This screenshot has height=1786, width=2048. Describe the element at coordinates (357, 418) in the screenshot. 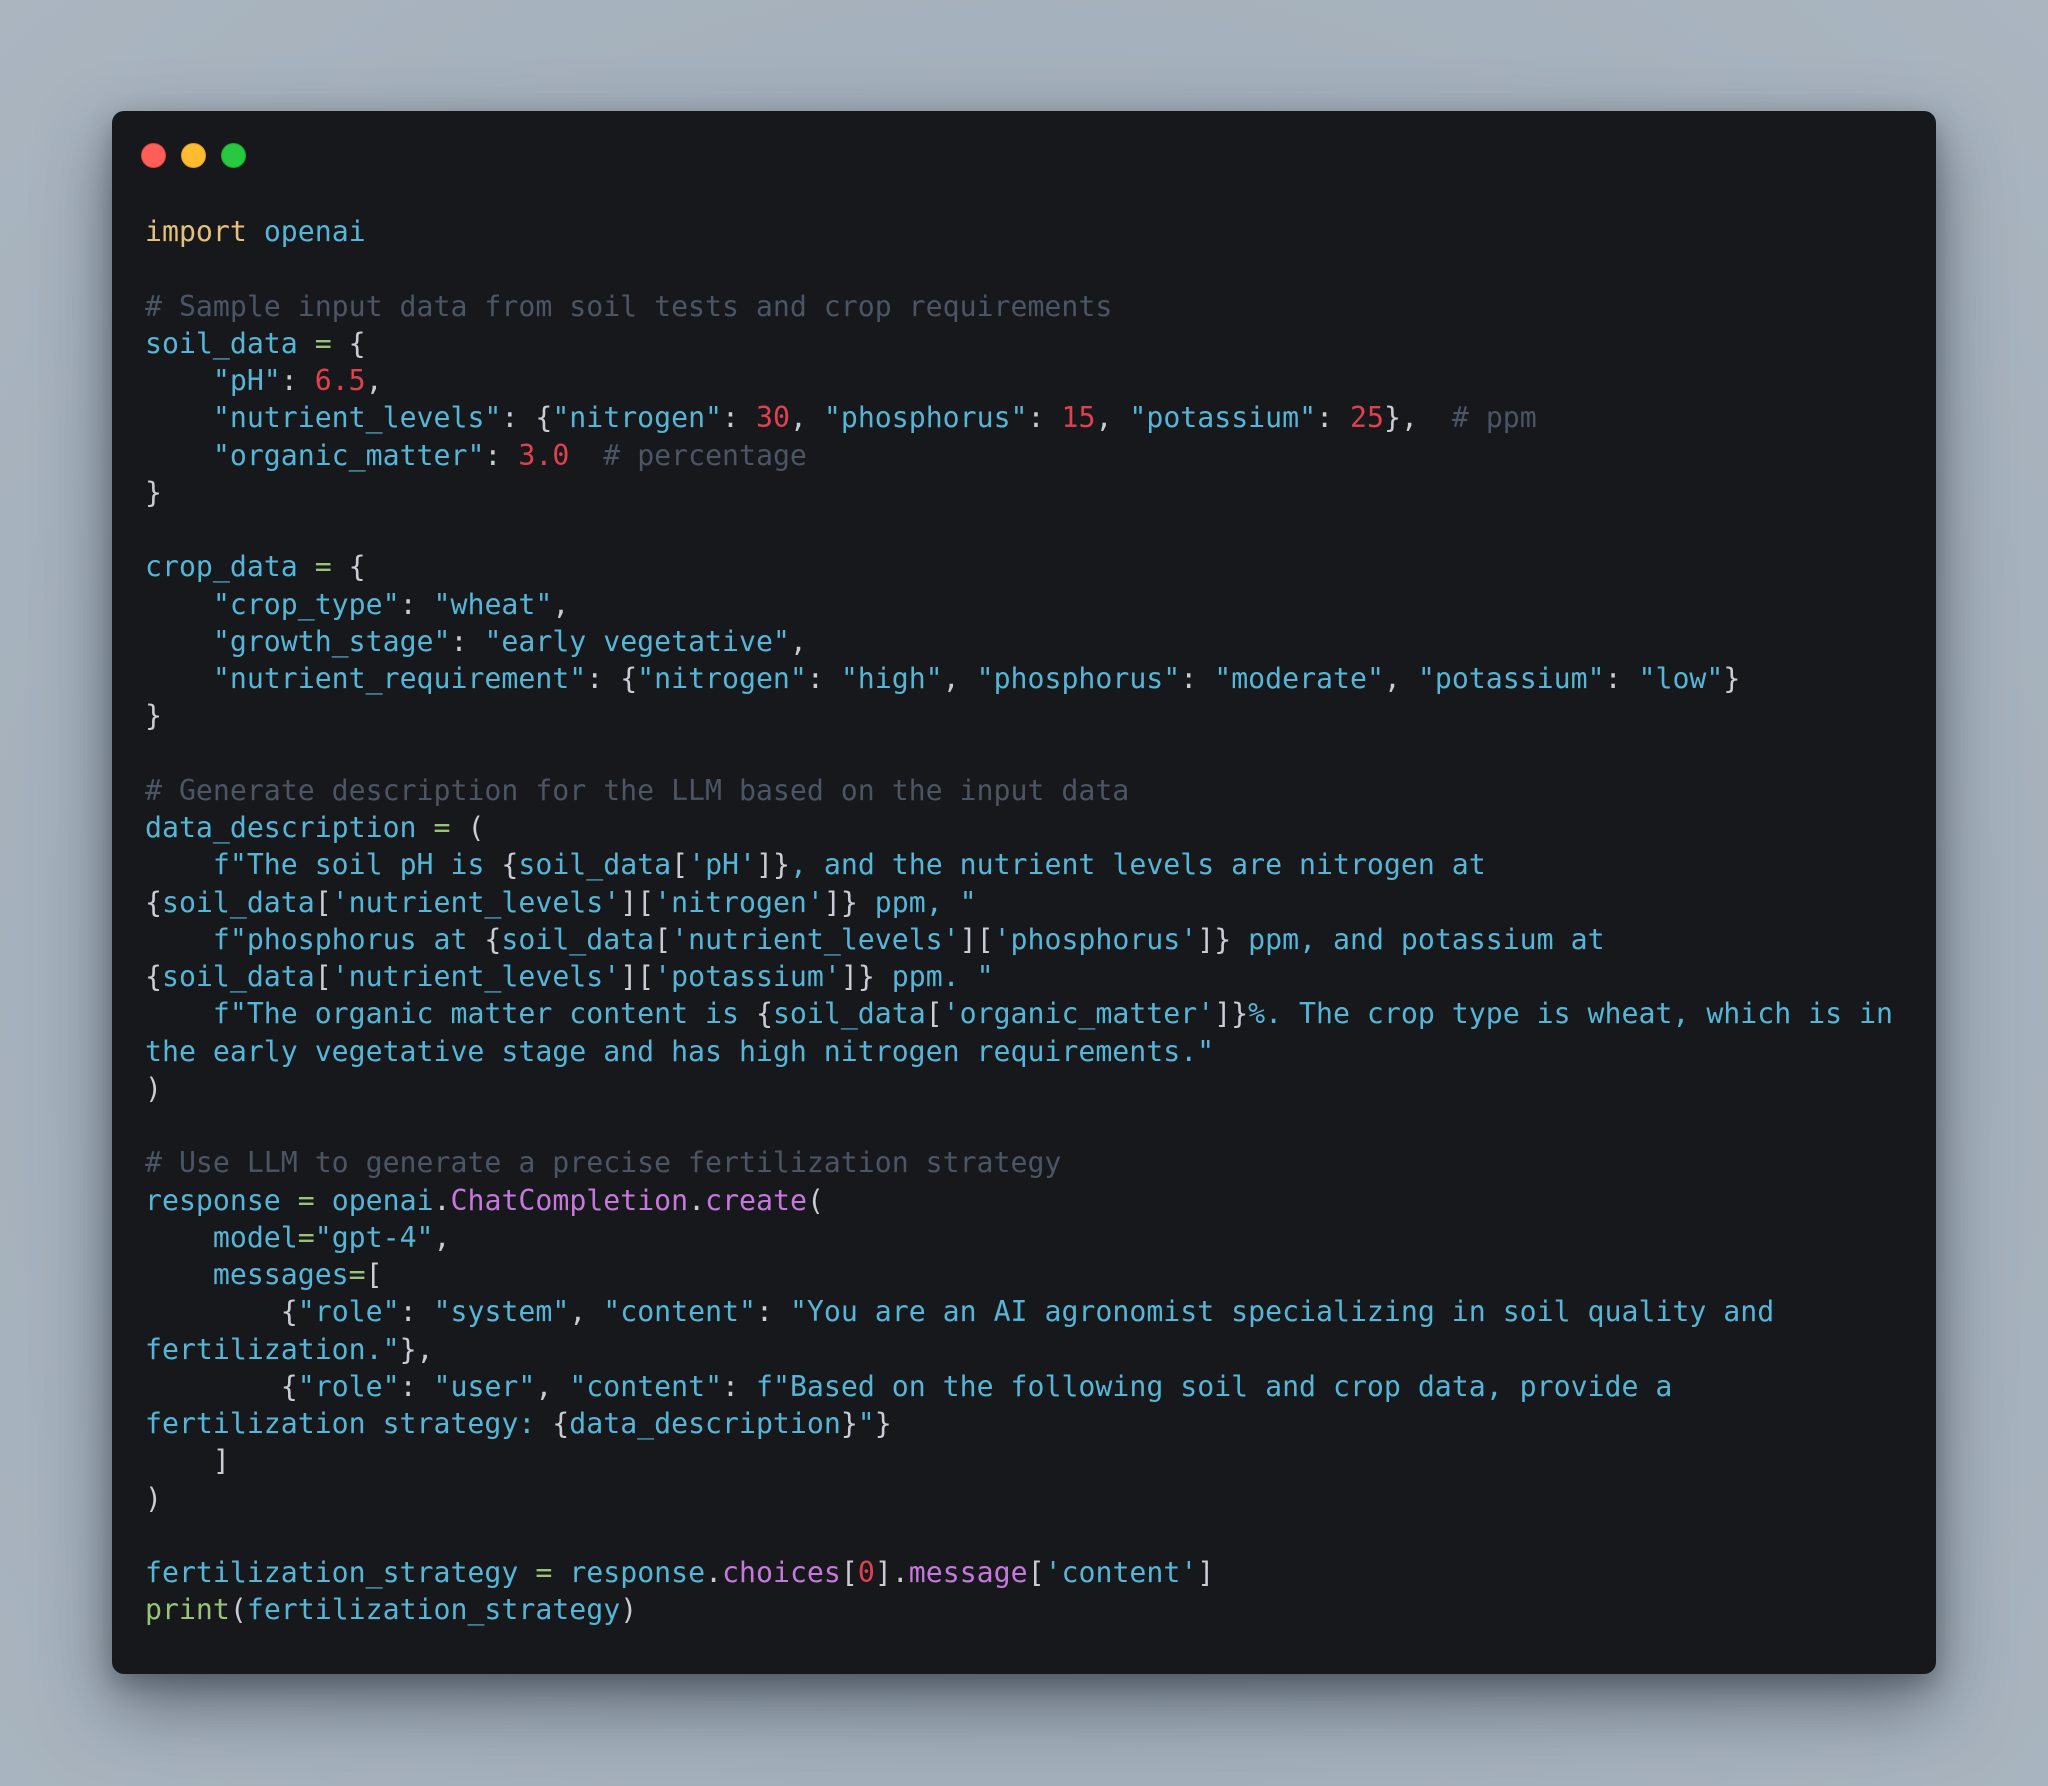

I see `string-token: "nutrient_levels"` at that location.